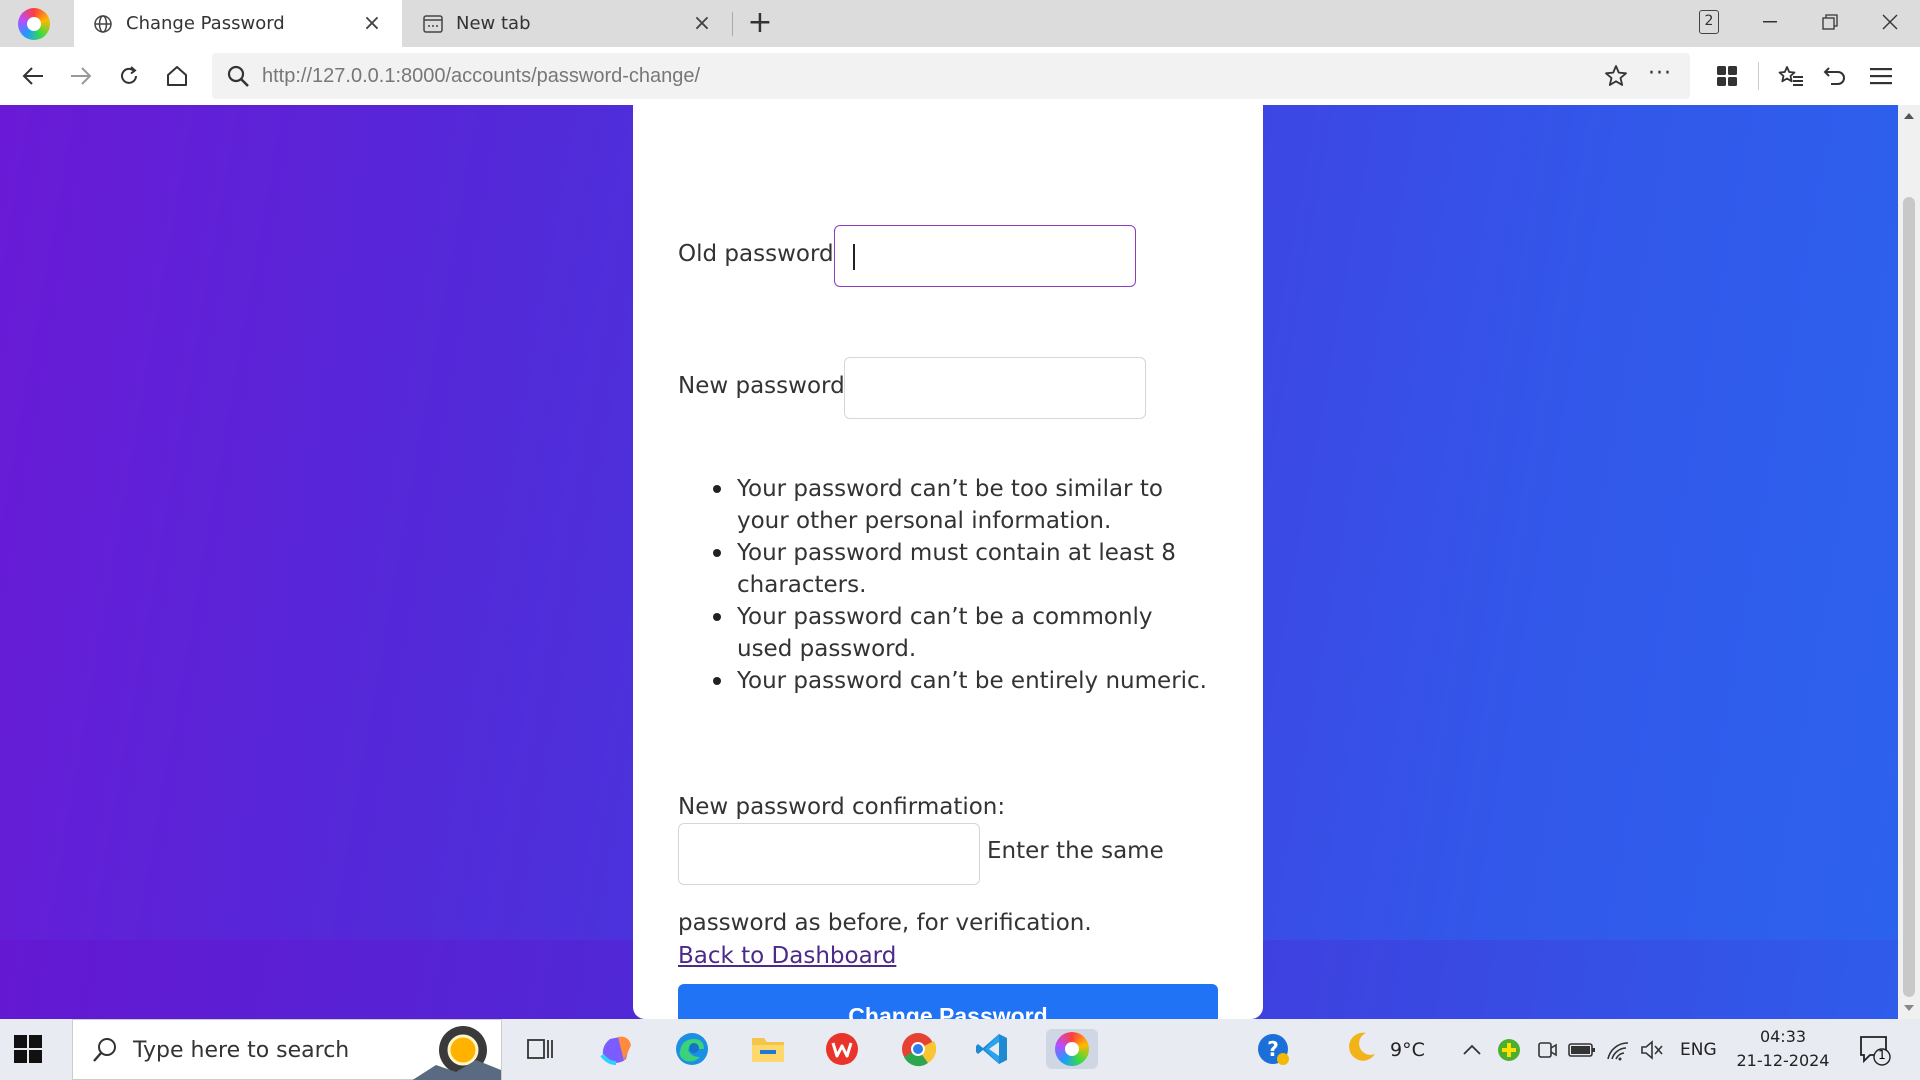 The height and width of the screenshot is (1080, 1920). I want to click on tab-change-password: Change Password ×, so click(238, 23).